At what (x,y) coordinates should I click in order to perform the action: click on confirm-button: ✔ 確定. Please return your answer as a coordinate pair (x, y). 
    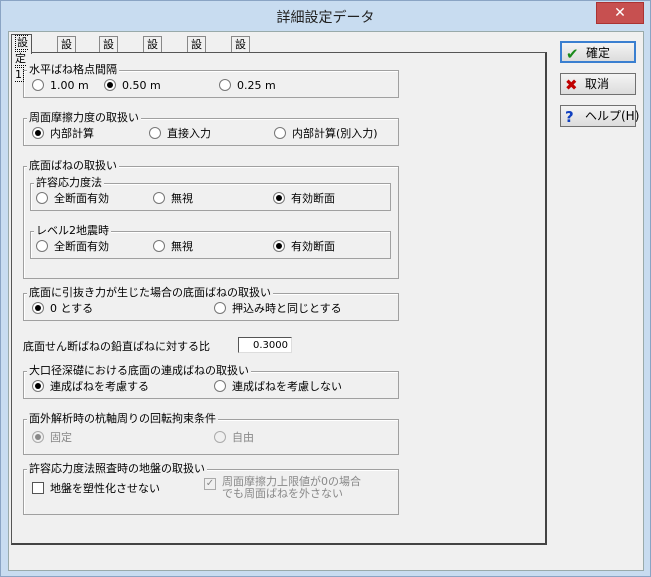
    Looking at the image, I should click on (598, 52).